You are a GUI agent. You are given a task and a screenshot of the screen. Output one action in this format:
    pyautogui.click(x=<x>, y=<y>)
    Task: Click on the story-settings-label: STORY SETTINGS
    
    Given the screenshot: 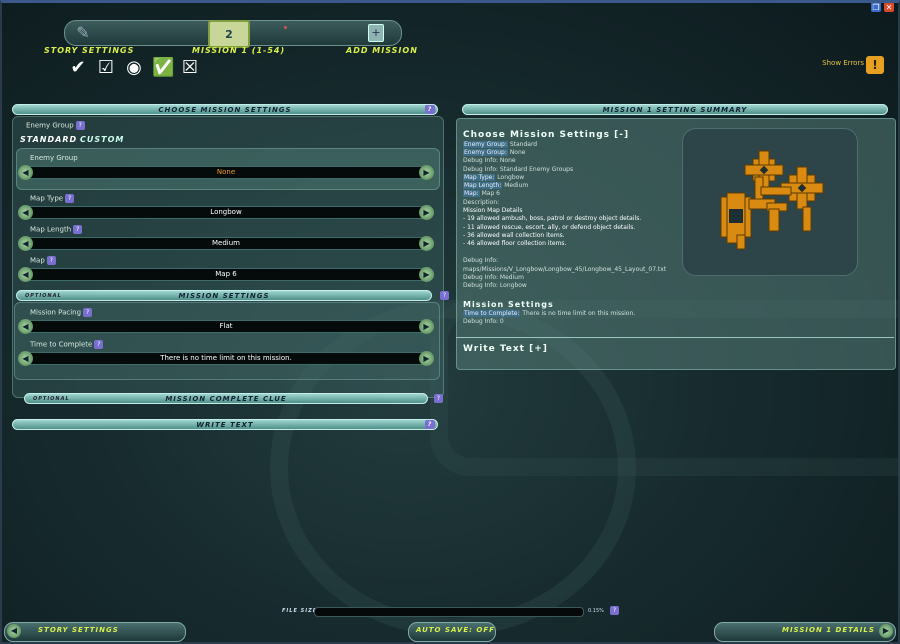 What is the action you would take?
    pyautogui.click(x=89, y=50)
    